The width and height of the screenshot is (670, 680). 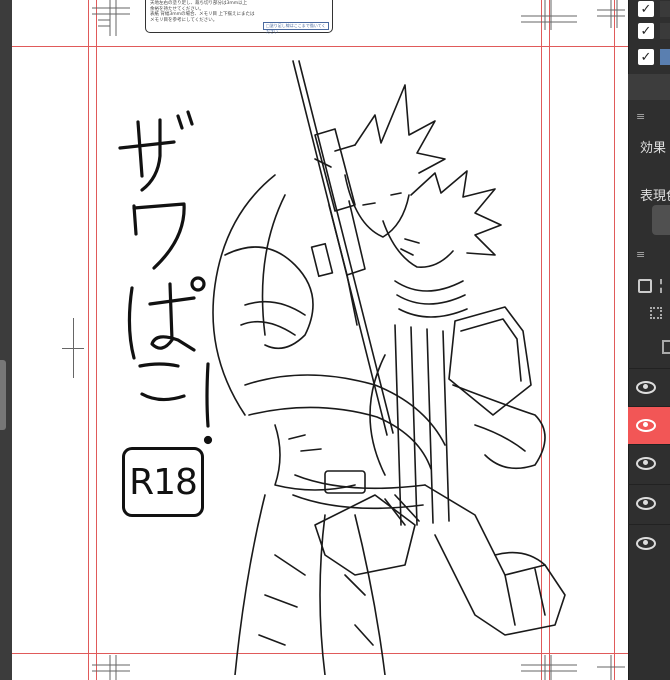 What do you see at coordinates (640, 116) in the screenshot?
I see `panel-menu-icon: ≡` at bounding box center [640, 116].